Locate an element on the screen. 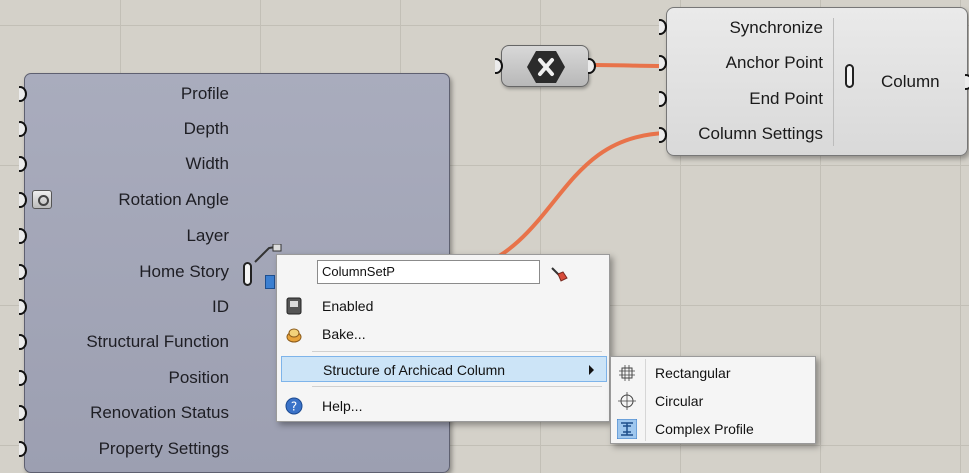  help-icon: ? is located at coordinates (294, 406).